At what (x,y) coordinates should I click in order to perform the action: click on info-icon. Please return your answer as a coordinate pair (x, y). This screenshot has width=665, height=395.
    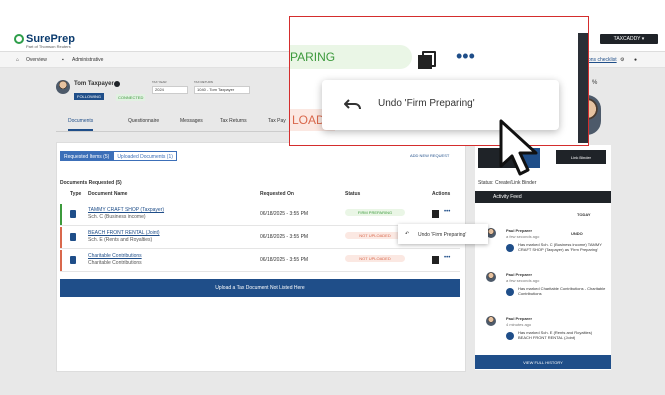
    Looking at the image, I should click on (117, 84).